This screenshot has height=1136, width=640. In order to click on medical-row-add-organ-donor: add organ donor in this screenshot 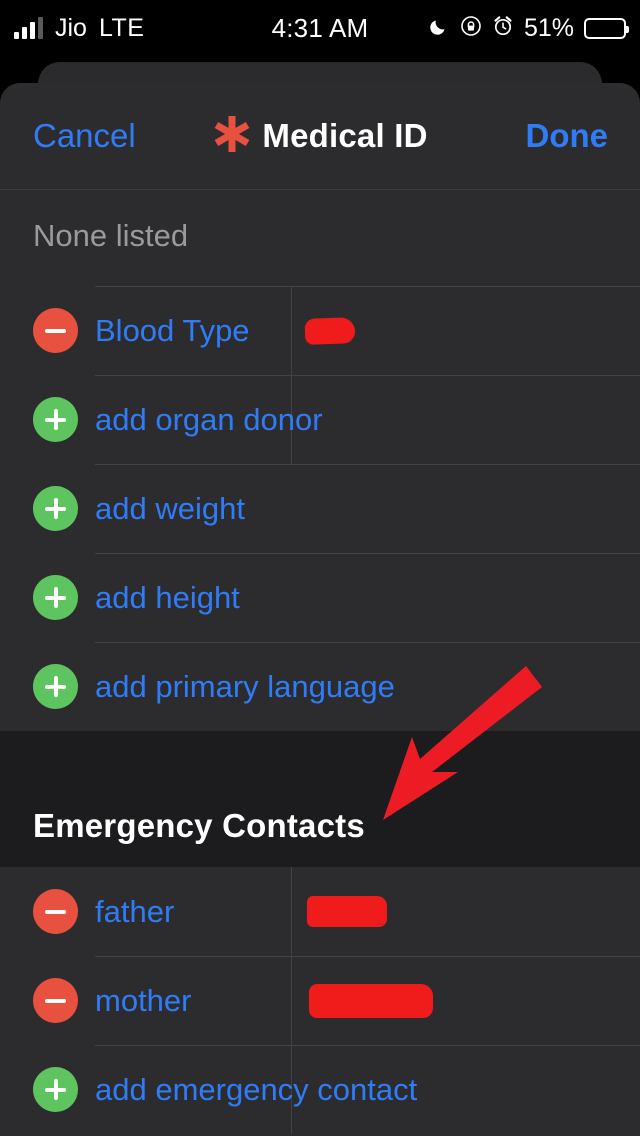, I will do `click(320, 419)`.